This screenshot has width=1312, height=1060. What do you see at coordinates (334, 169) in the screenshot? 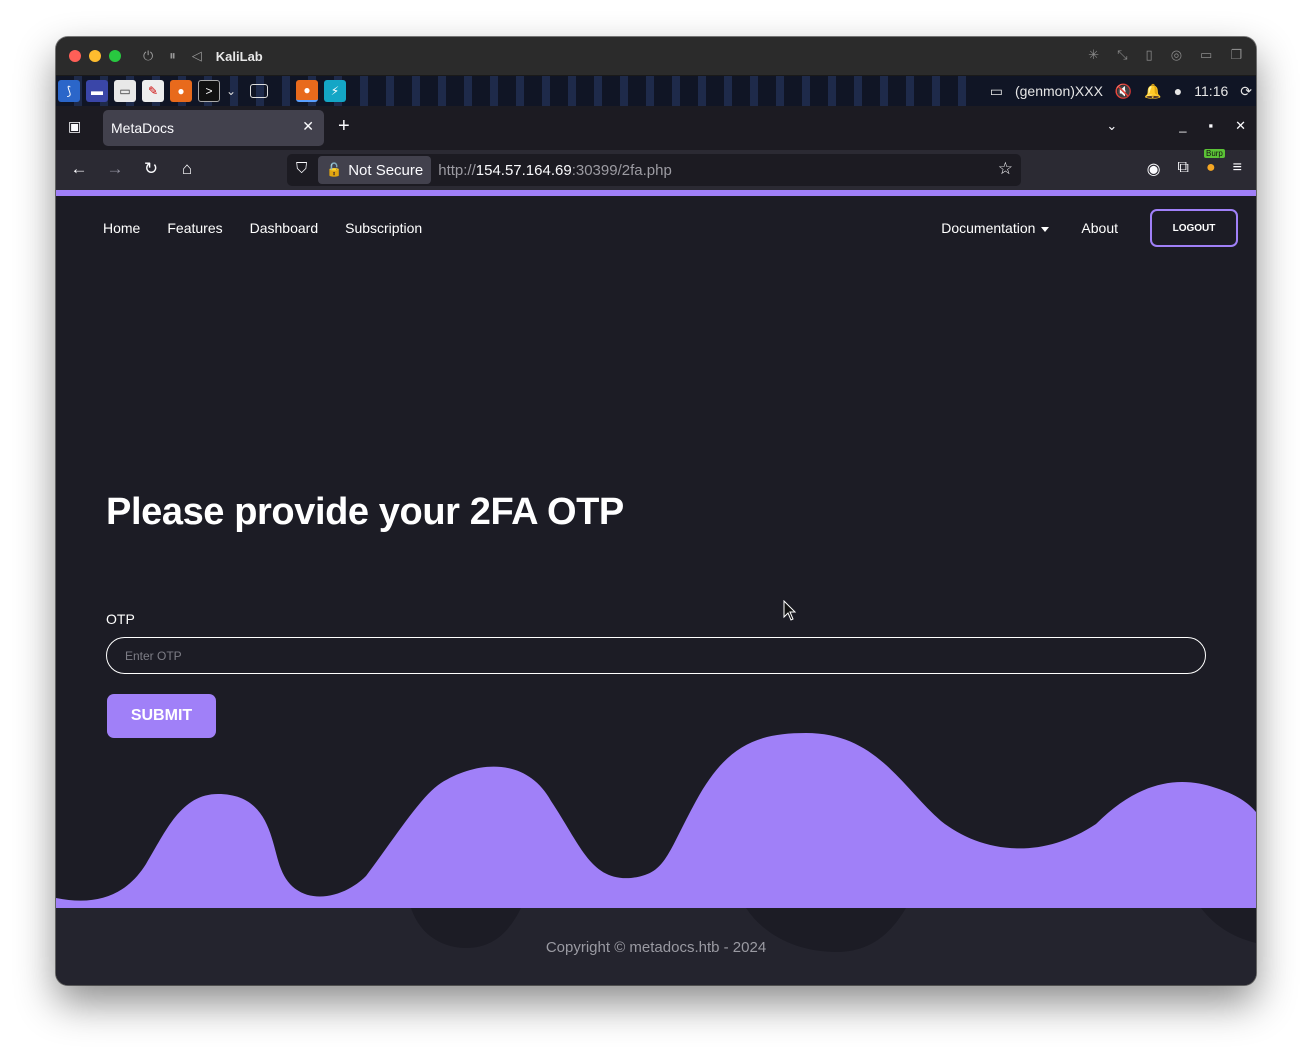
I see `lock-broken-icon: 🔓` at bounding box center [334, 169].